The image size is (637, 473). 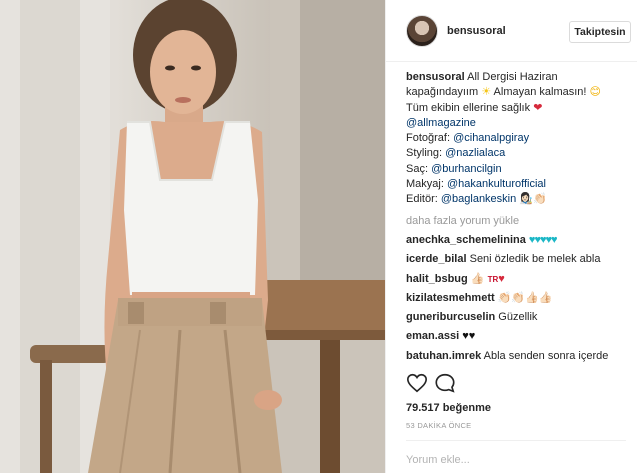 I want to click on clap-emoji-icon: 👏🏻👏🏻👍🏻👍🏻, so click(x=525, y=297).